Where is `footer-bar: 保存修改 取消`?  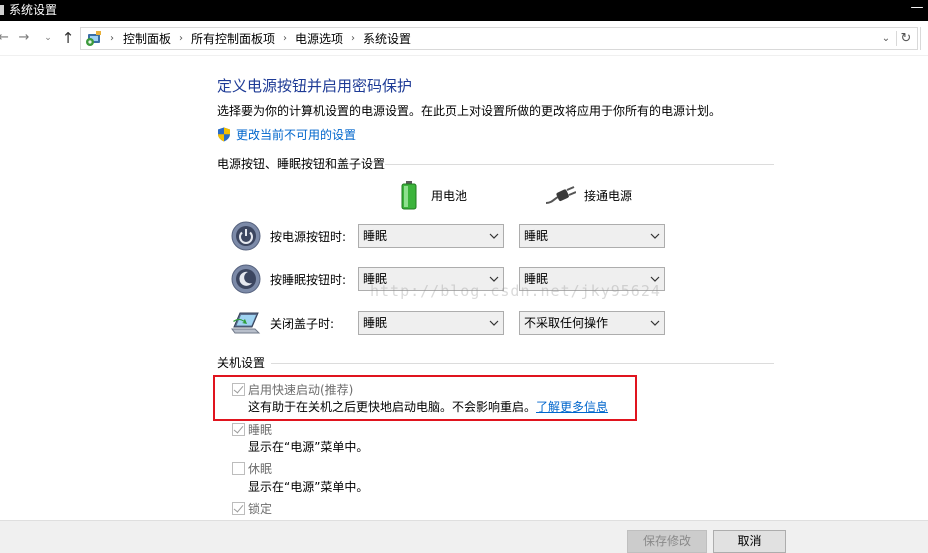 footer-bar: 保存修改 取消 is located at coordinates (464, 536).